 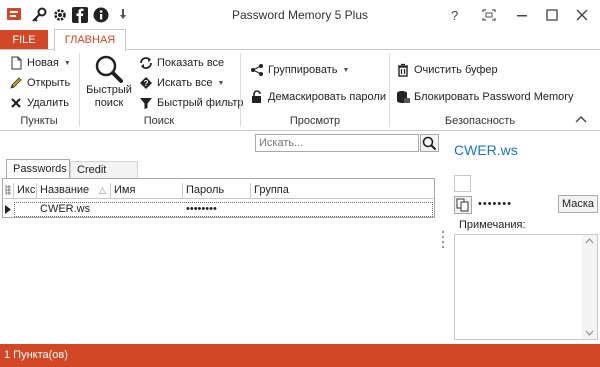 What do you see at coordinates (16, 63) in the screenshot?
I see `new-document-icon` at bounding box center [16, 63].